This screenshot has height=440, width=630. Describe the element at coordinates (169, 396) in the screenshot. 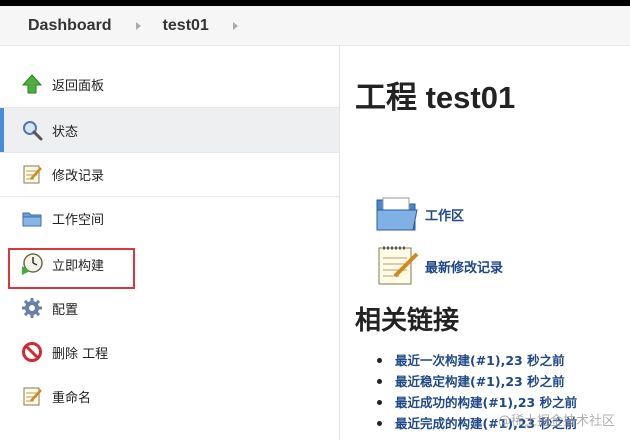

I see `sidebar-item-rename: 重命名` at that location.